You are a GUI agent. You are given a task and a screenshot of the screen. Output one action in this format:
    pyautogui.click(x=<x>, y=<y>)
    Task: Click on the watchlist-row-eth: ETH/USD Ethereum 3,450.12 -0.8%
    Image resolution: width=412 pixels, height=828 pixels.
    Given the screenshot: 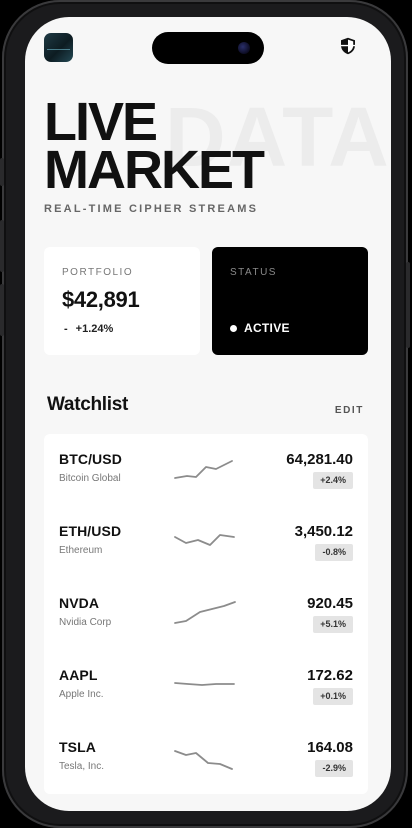 What is the action you would take?
    pyautogui.click(x=206, y=542)
    